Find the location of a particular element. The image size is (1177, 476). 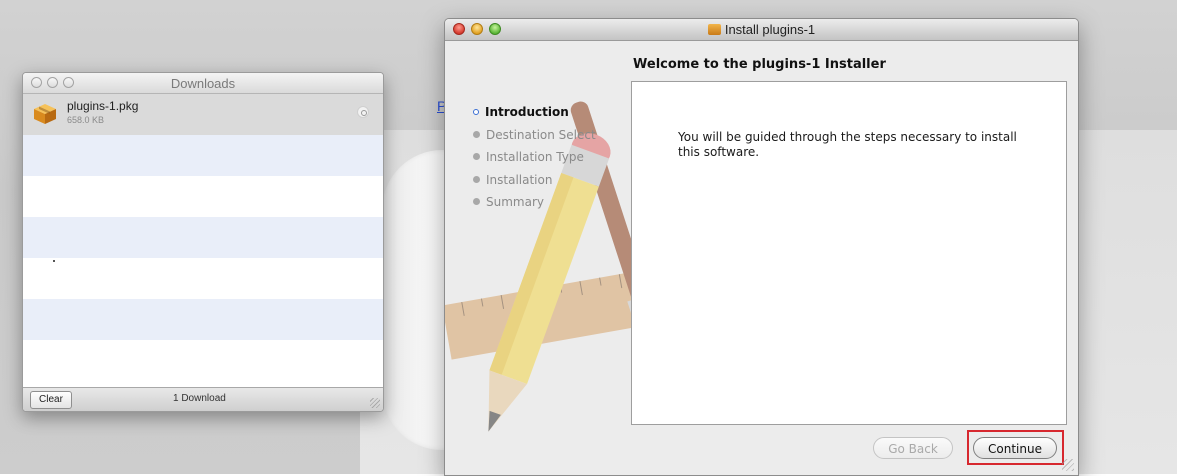

step-destination-select: Destination Select is located at coordinates (534, 139).